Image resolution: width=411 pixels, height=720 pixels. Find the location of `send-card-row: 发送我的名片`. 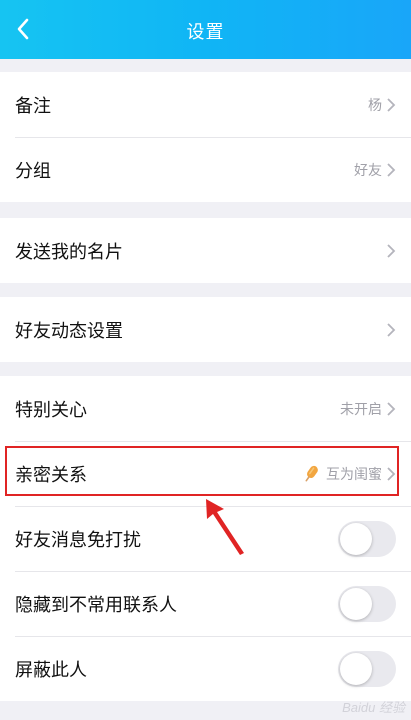

send-card-row: 发送我的名片 is located at coordinates (205, 250).